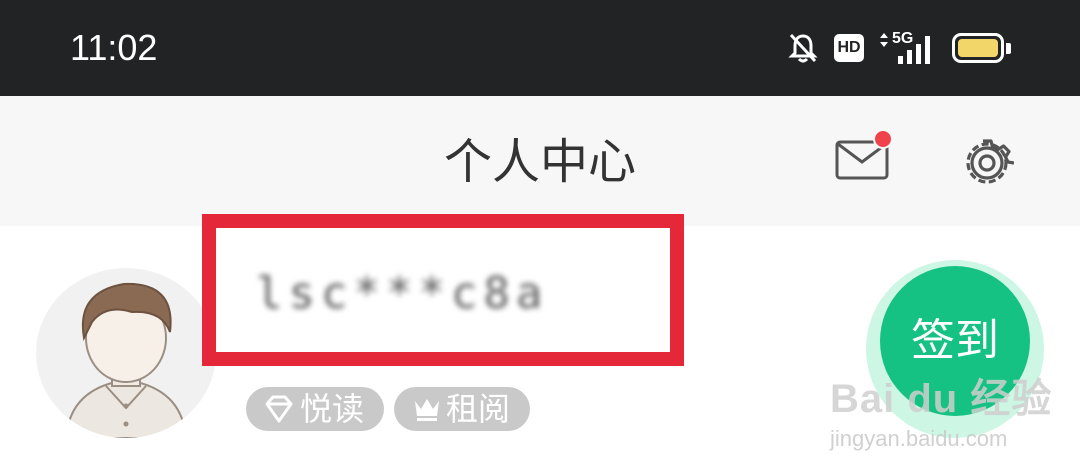 This screenshot has width=1080, height=474. I want to click on notification-dot, so click(883, 139).